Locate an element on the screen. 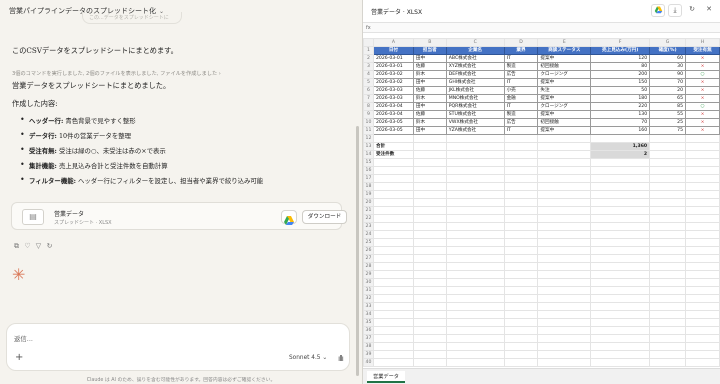 This screenshot has width=720, height=384. data-cell: 2026-03-01 is located at coordinates (393, 58).